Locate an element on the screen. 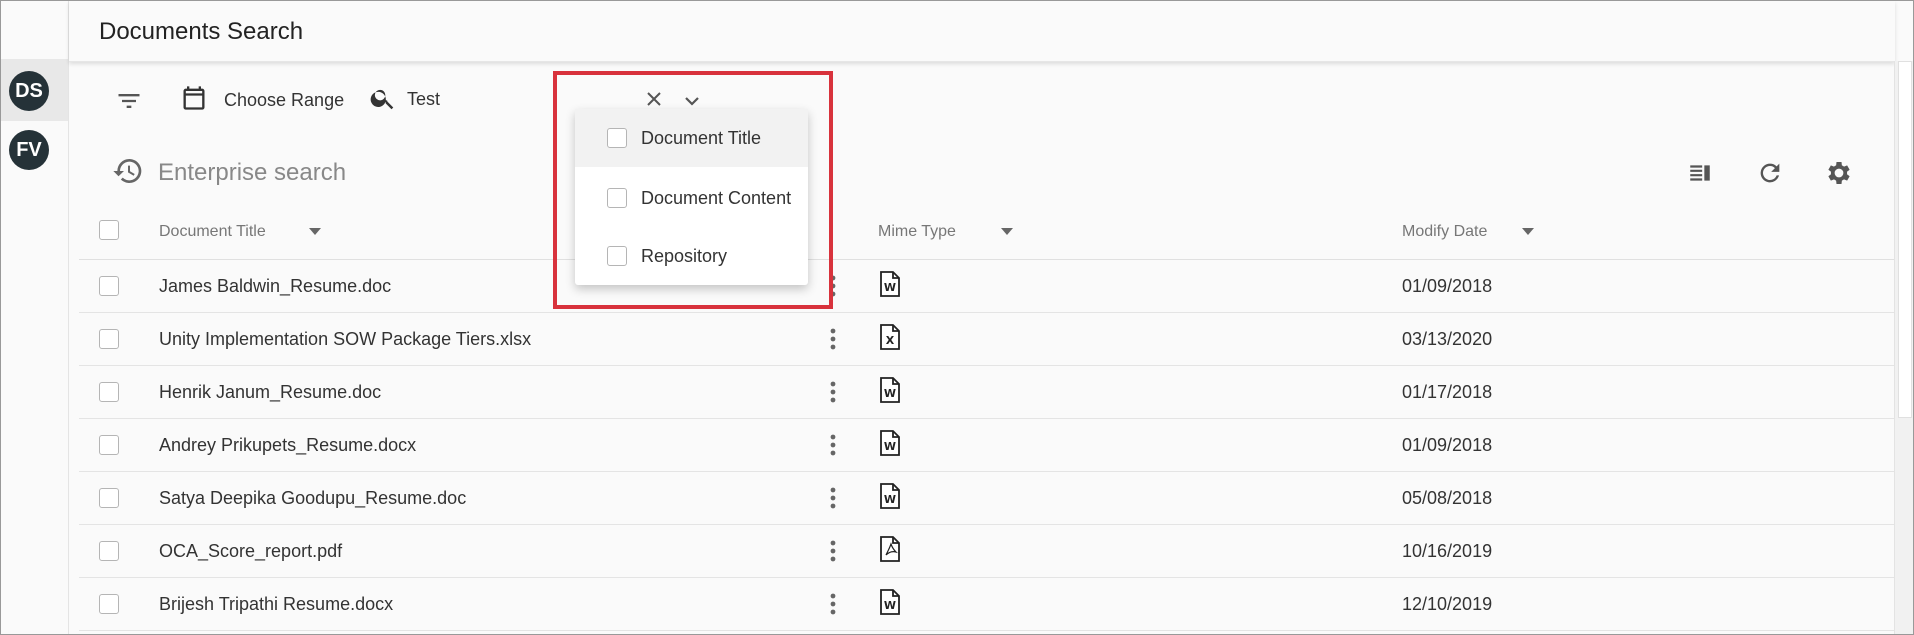 The height and width of the screenshot is (635, 1914). refresh-icon is located at coordinates (1770, 173).